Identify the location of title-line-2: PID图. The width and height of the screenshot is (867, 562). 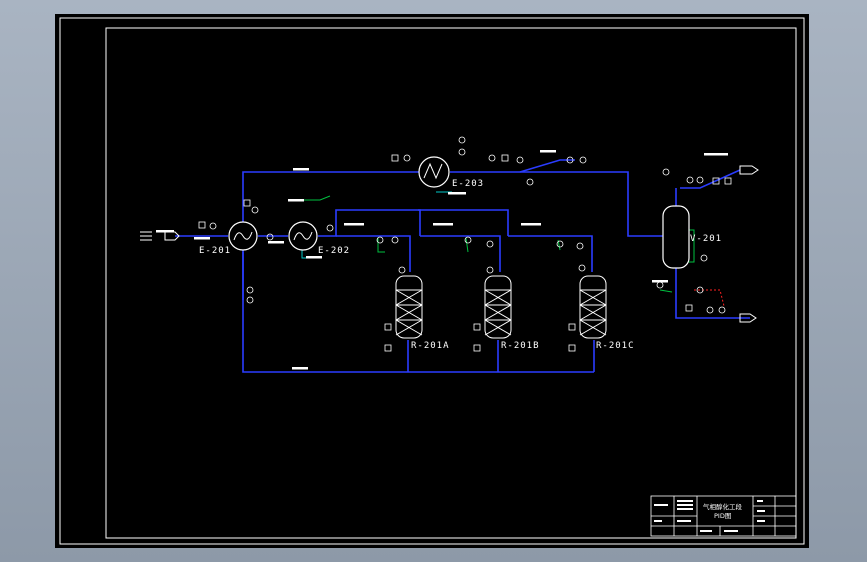
(722, 516).